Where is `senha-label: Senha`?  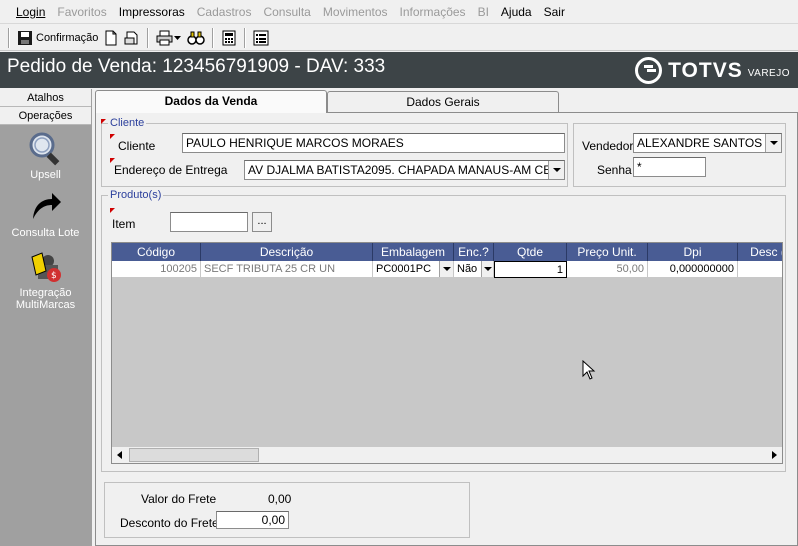
senha-label: Senha is located at coordinates (614, 170).